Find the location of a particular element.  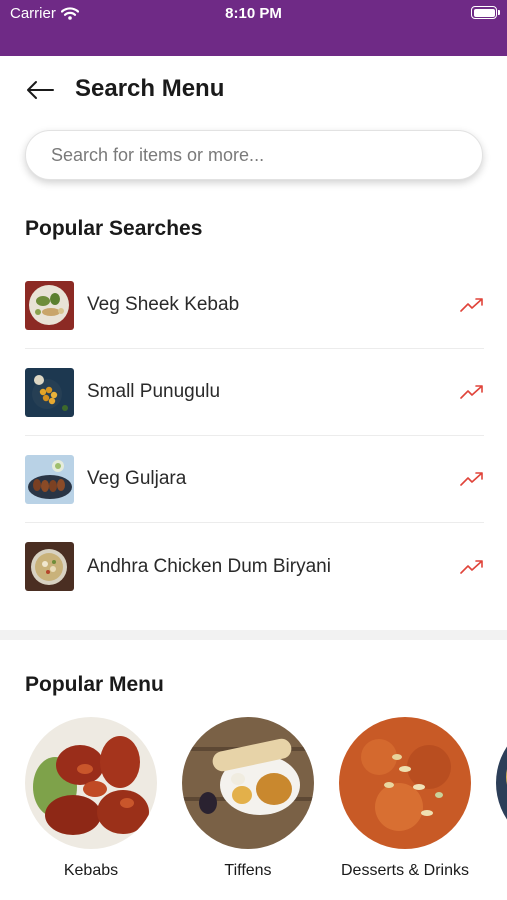

kebabs-image is located at coordinates (91, 783).